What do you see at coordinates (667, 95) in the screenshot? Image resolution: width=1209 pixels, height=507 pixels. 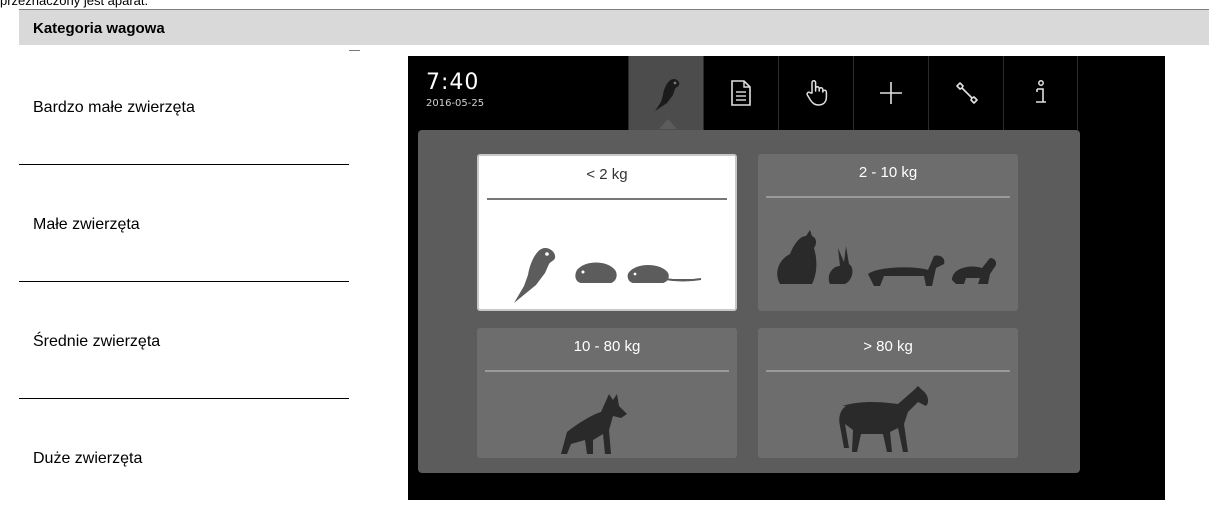 I see `parrot-icon` at bounding box center [667, 95].